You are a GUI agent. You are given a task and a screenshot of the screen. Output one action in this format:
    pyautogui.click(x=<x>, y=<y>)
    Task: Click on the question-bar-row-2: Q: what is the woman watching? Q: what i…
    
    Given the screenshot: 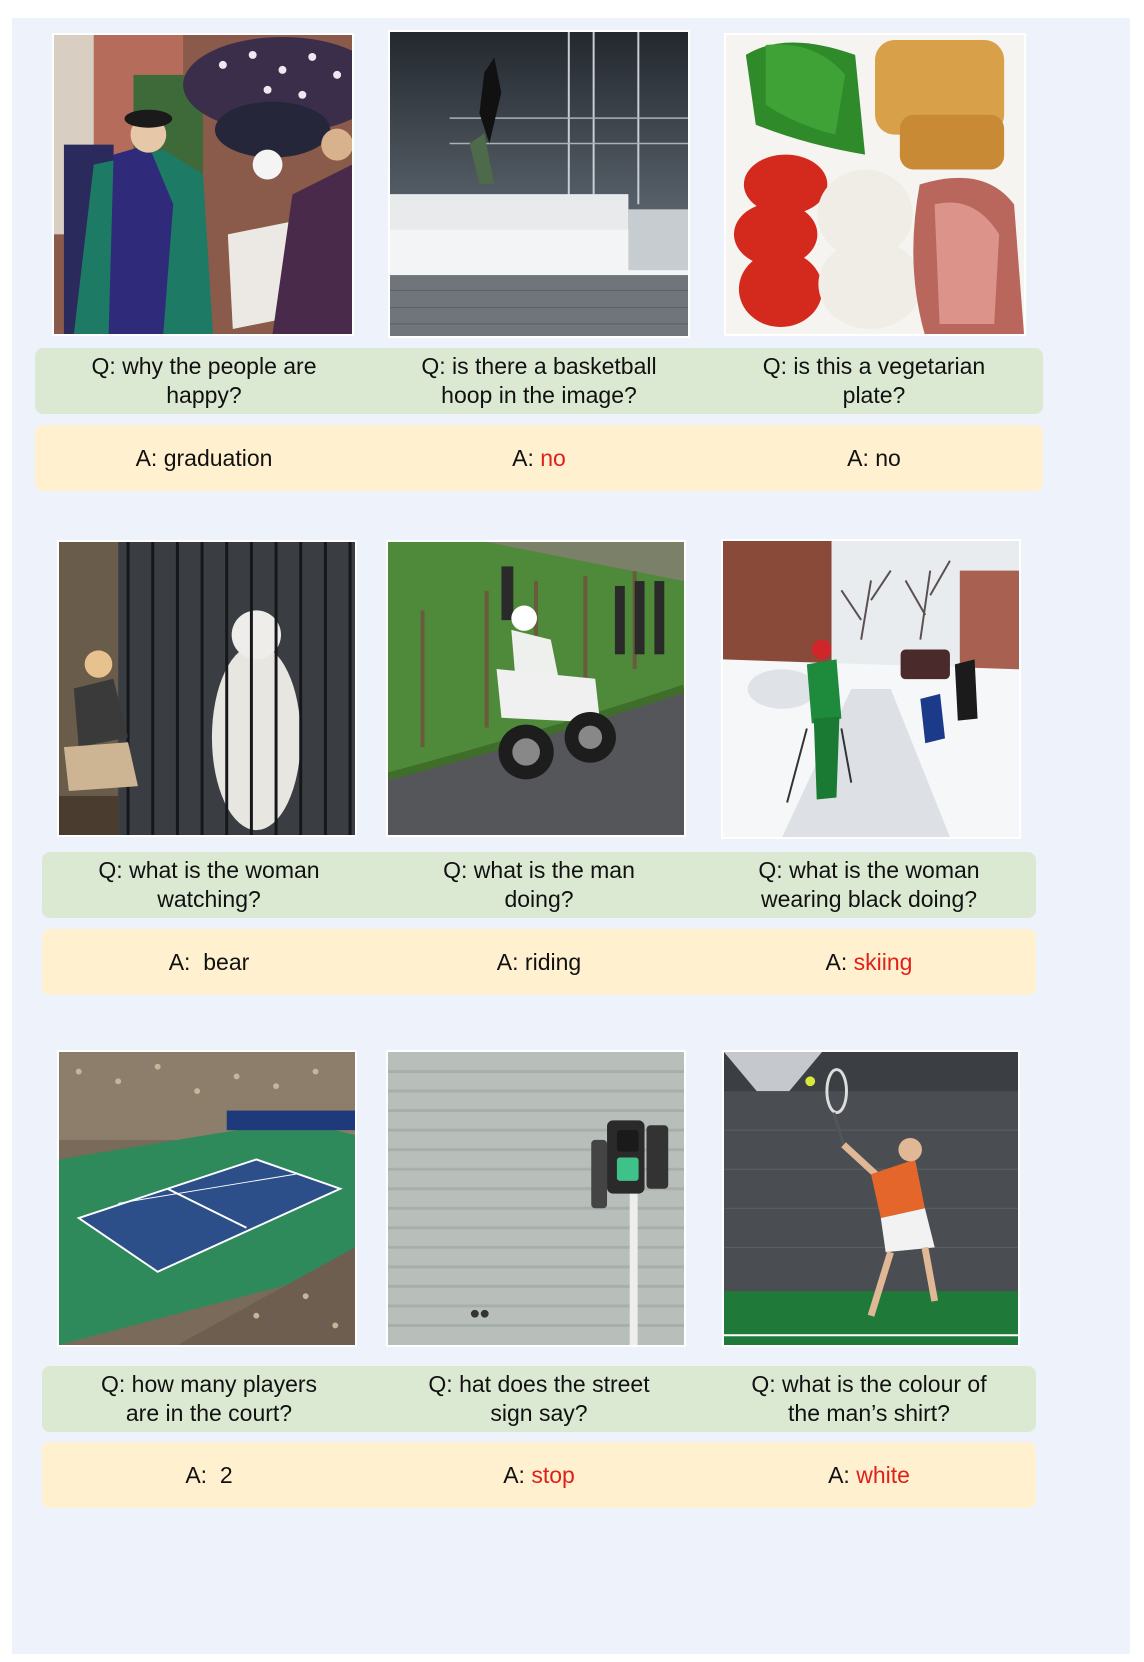 What is the action you would take?
    pyautogui.click(x=539, y=885)
    